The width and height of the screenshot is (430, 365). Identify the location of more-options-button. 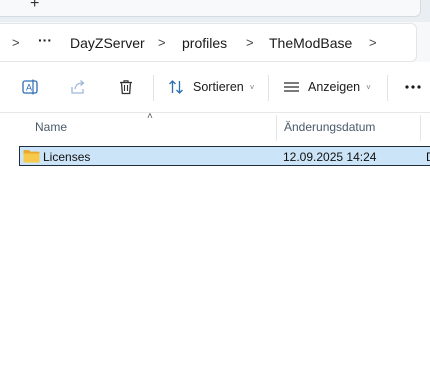
(413, 87).